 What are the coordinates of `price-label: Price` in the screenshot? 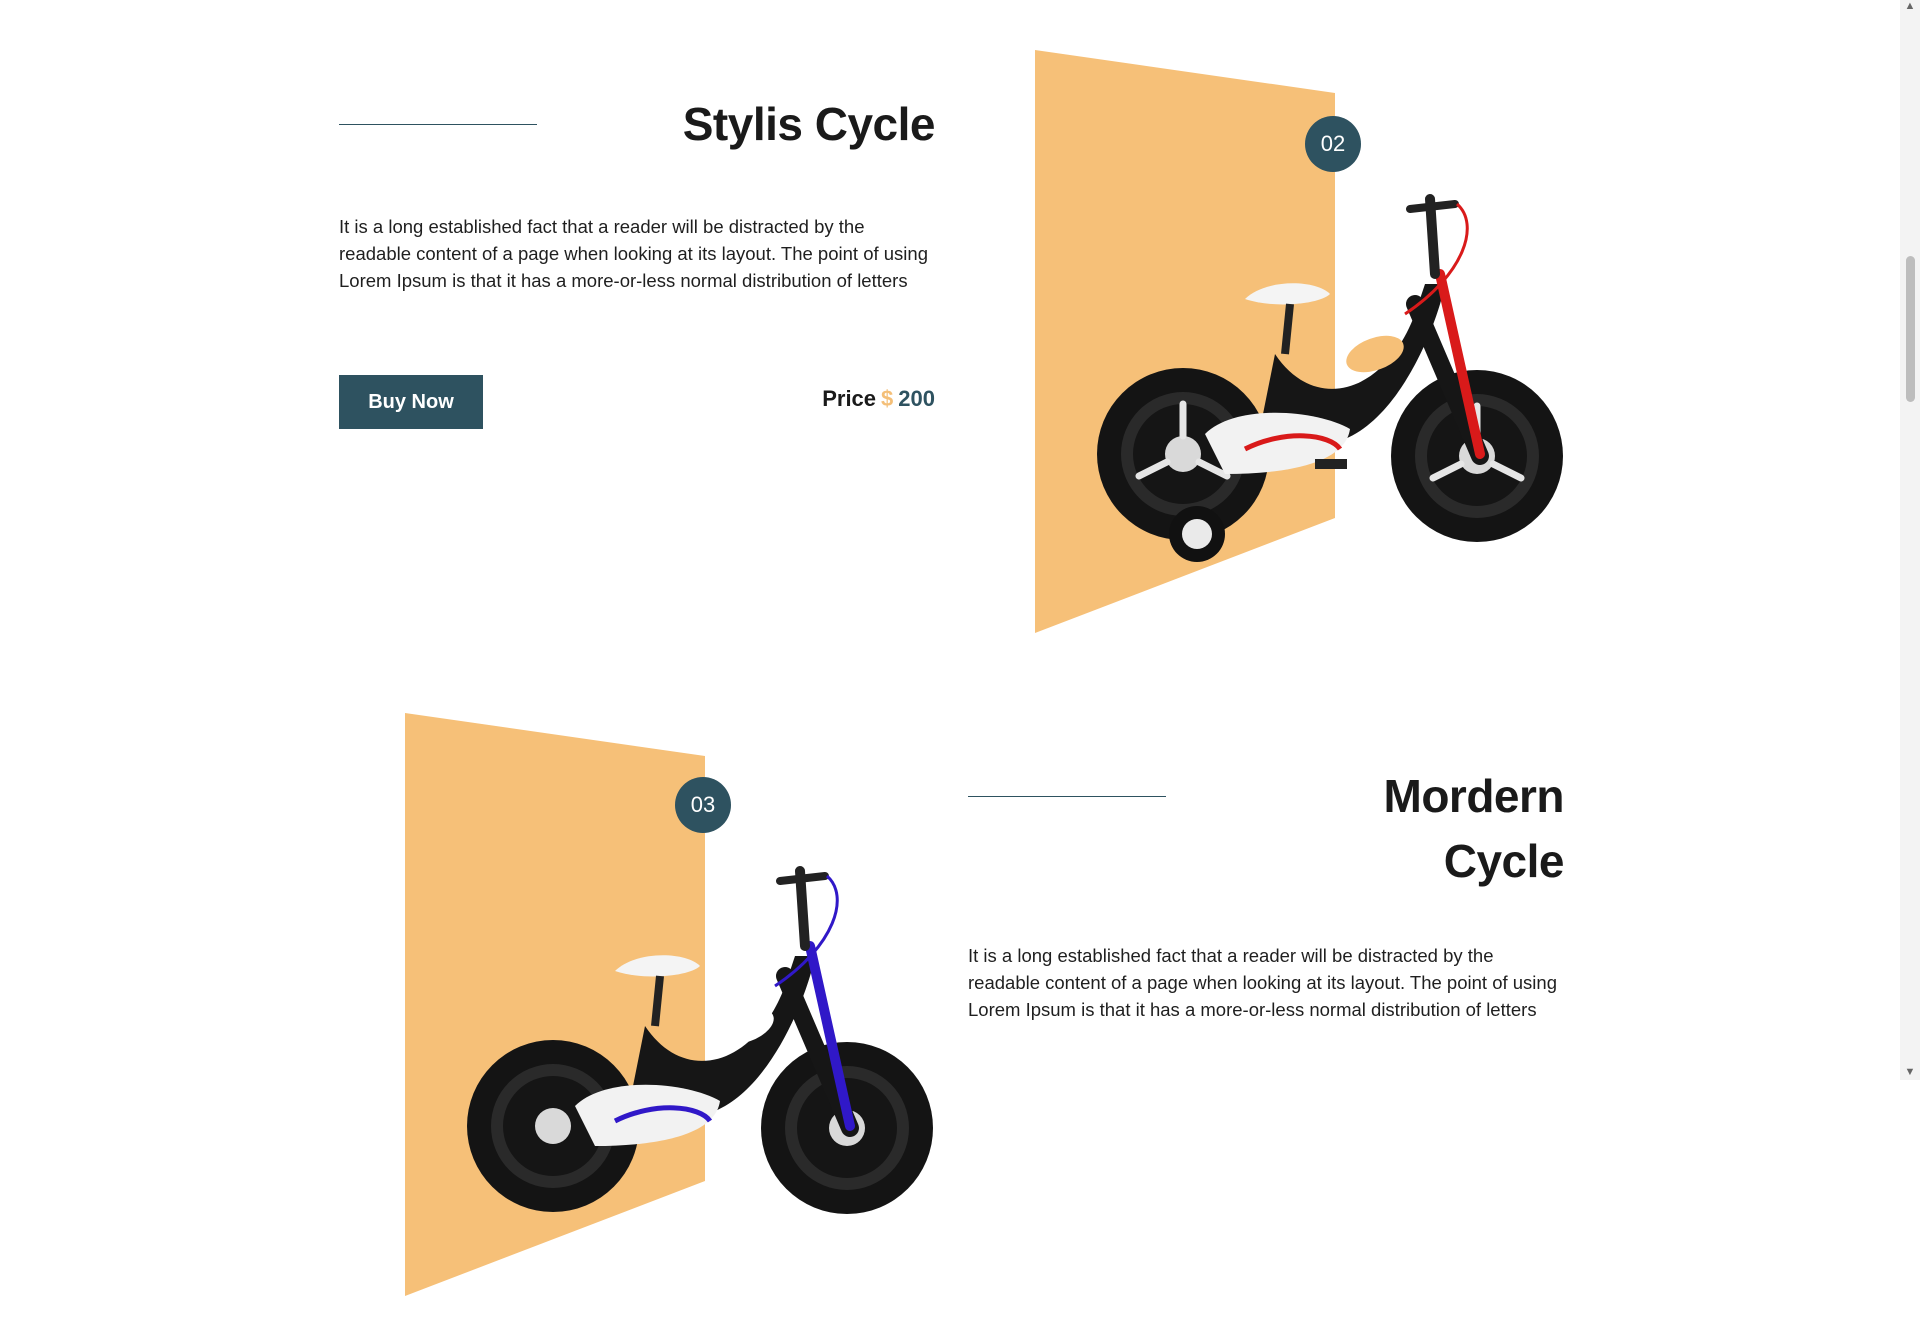 It's located at (849, 398).